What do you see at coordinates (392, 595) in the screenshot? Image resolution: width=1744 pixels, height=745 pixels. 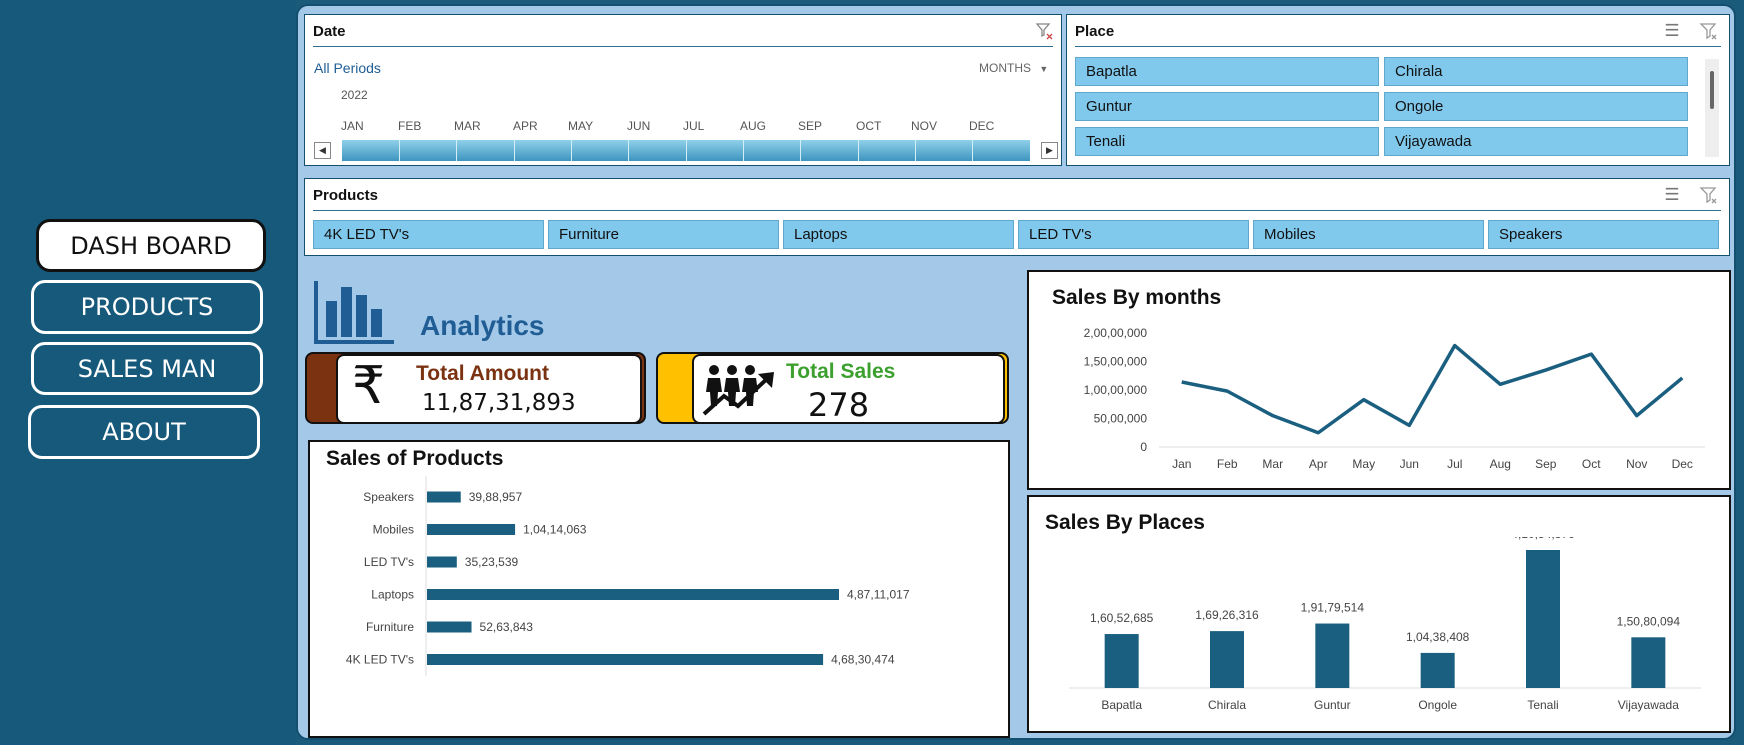 I see `category-label: Laptops` at bounding box center [392, 595].